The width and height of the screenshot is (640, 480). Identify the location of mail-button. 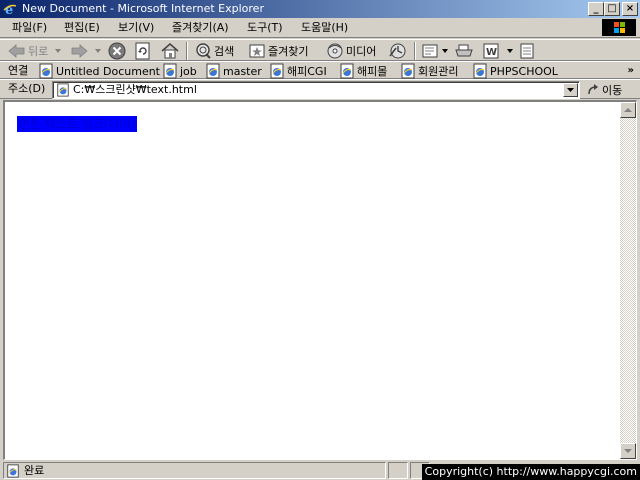
(435, 51).